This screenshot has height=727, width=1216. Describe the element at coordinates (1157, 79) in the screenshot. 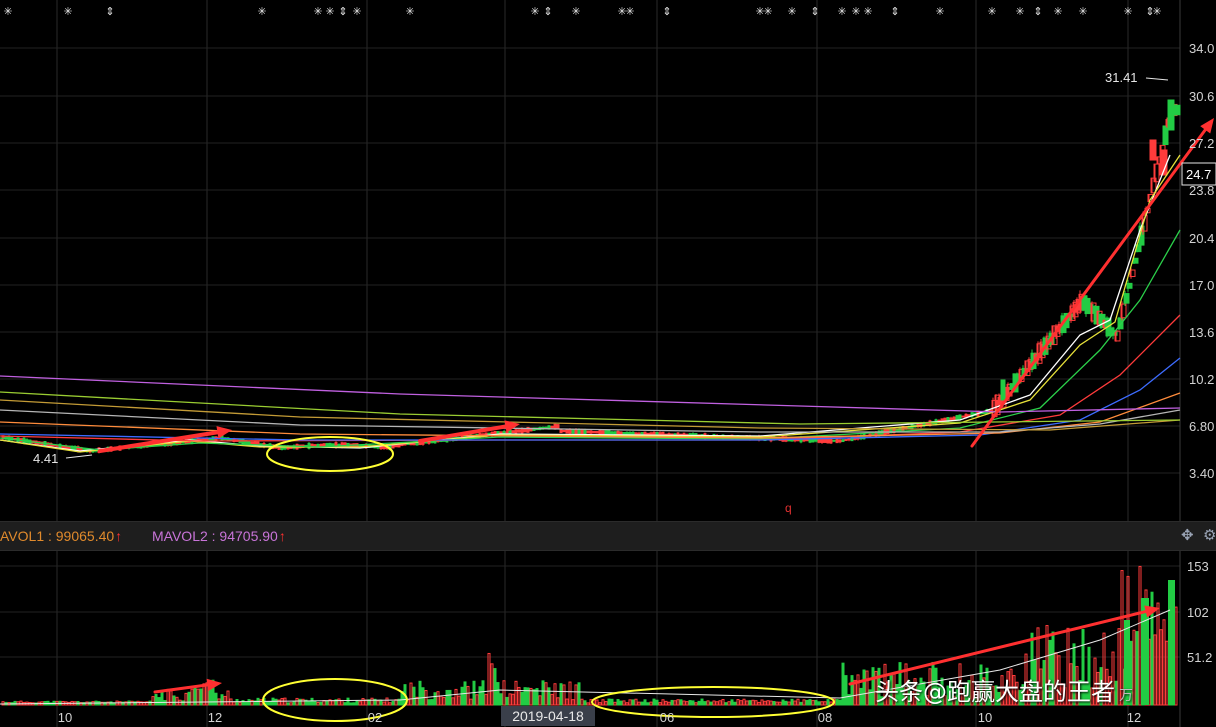

I see `high-pointer` at that location.